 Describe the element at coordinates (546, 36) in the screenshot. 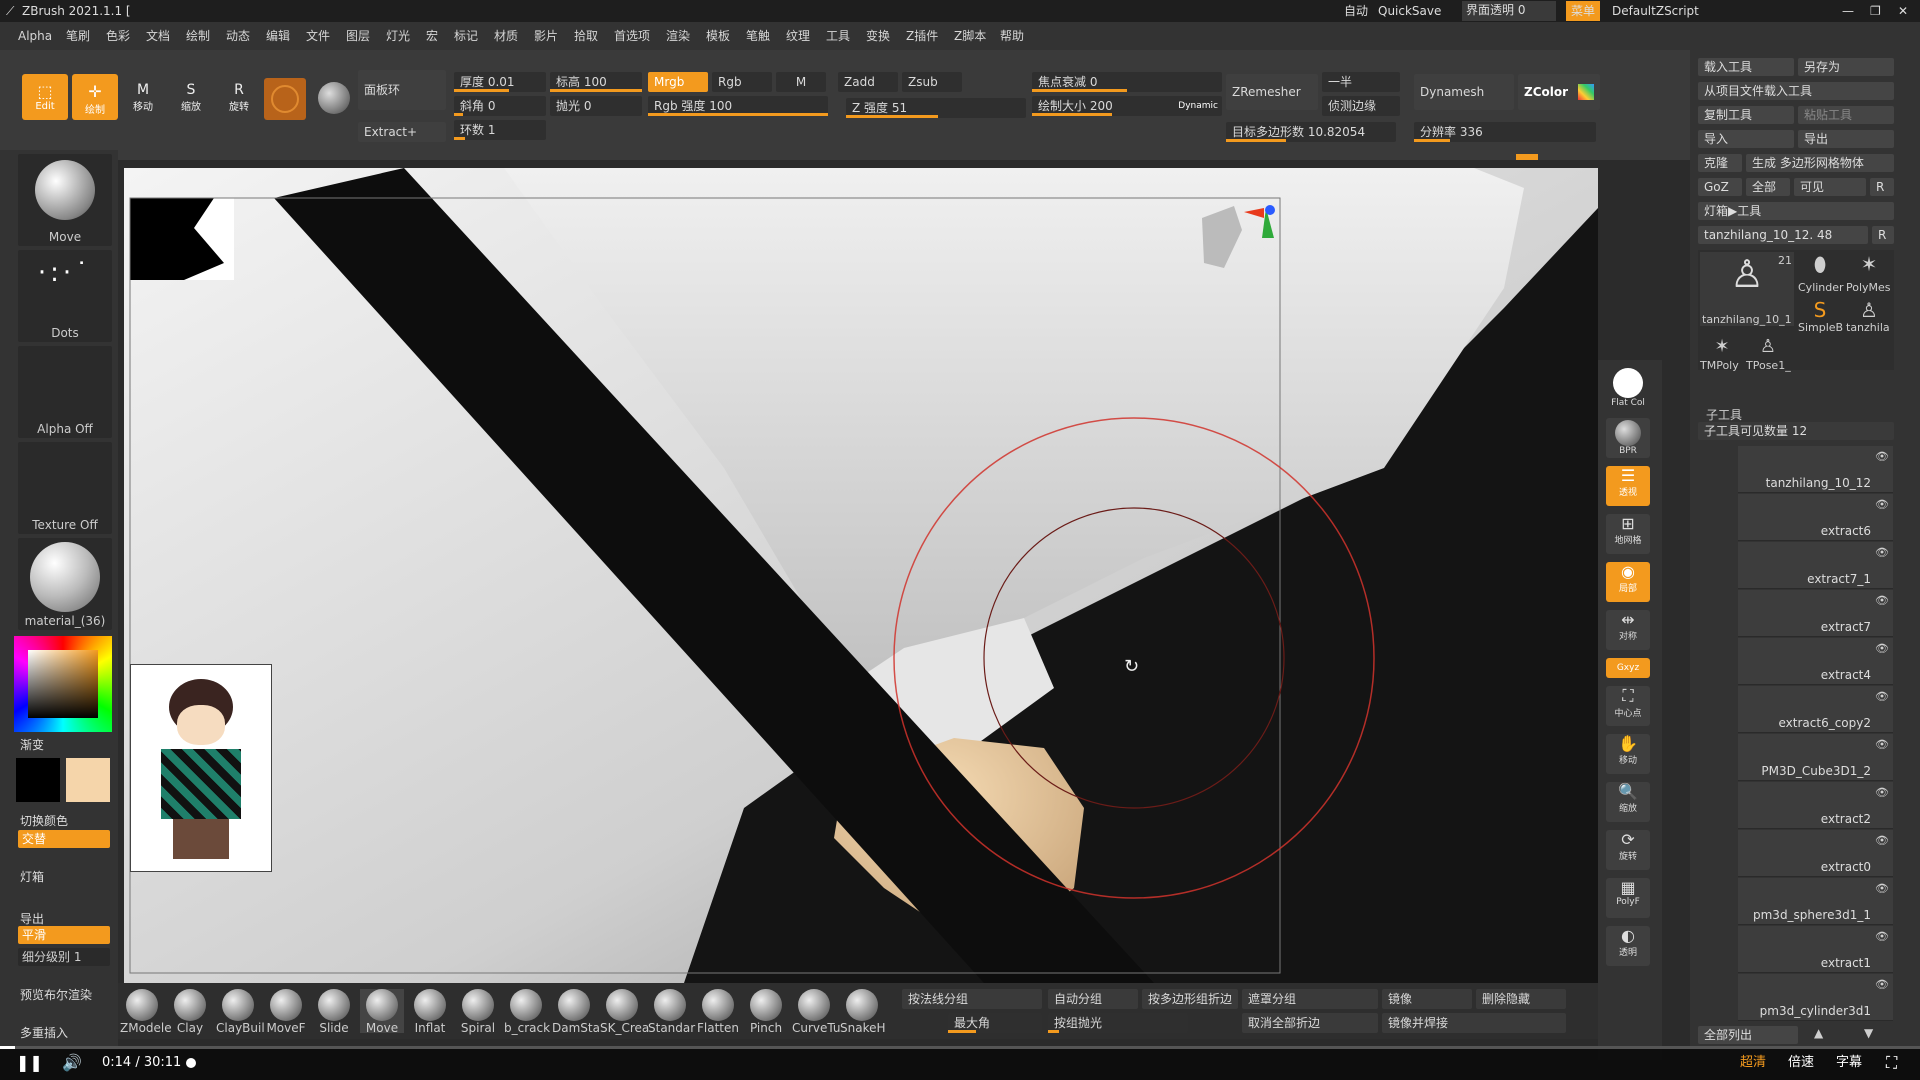

I see `menu-movie: 影片` at that location.